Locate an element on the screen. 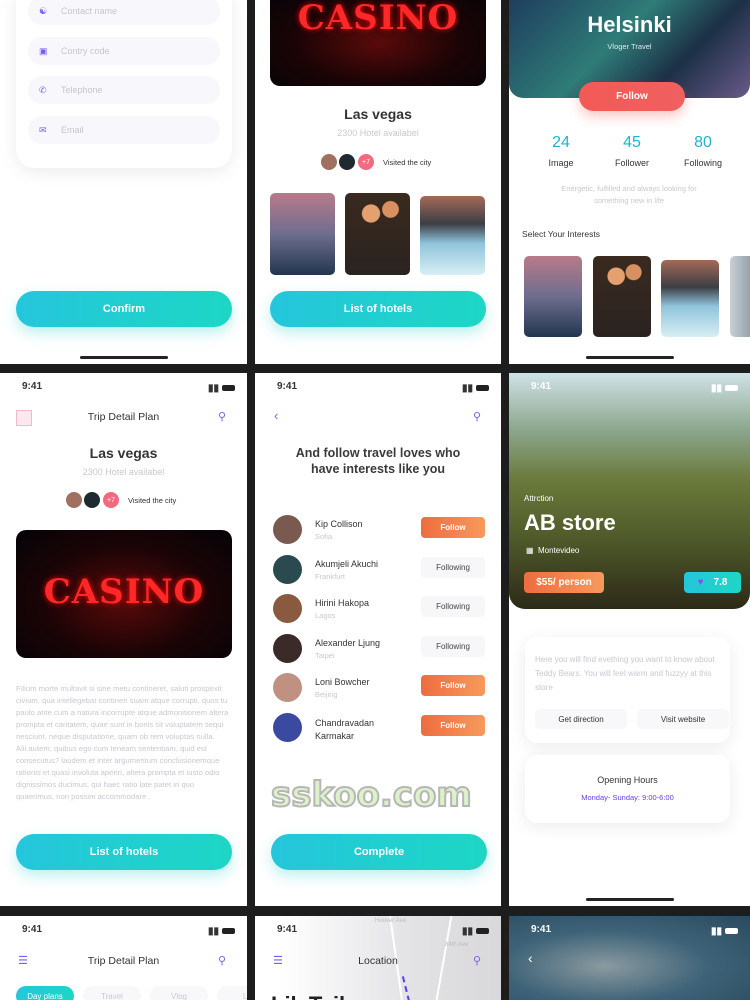  tab-vlog: Vlog is located at coordinates (179, 993).